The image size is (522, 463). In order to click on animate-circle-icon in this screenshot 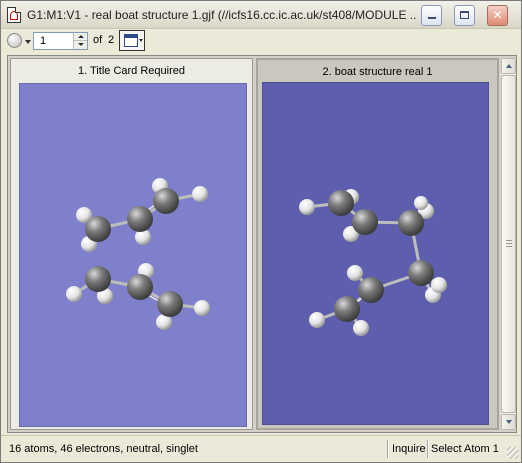, I will do `click(14, 40)`.